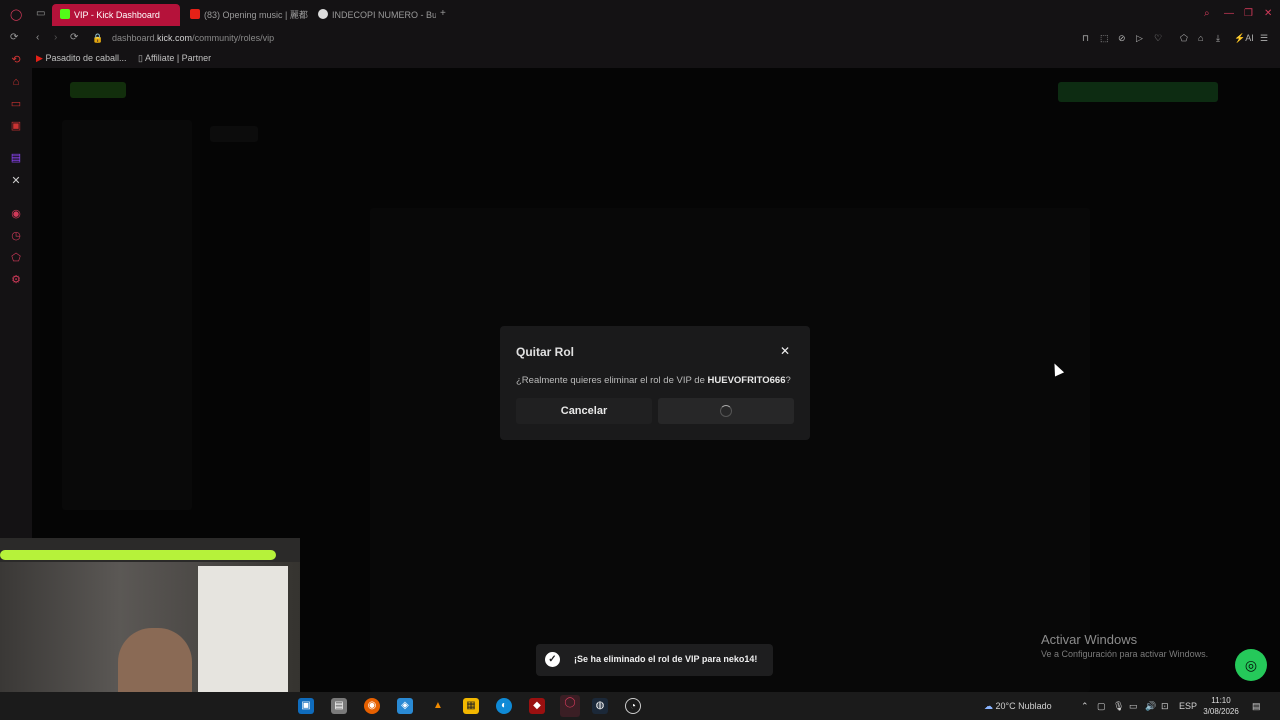  I want to click on notifications-icon: ▤, so click(1256, 706).